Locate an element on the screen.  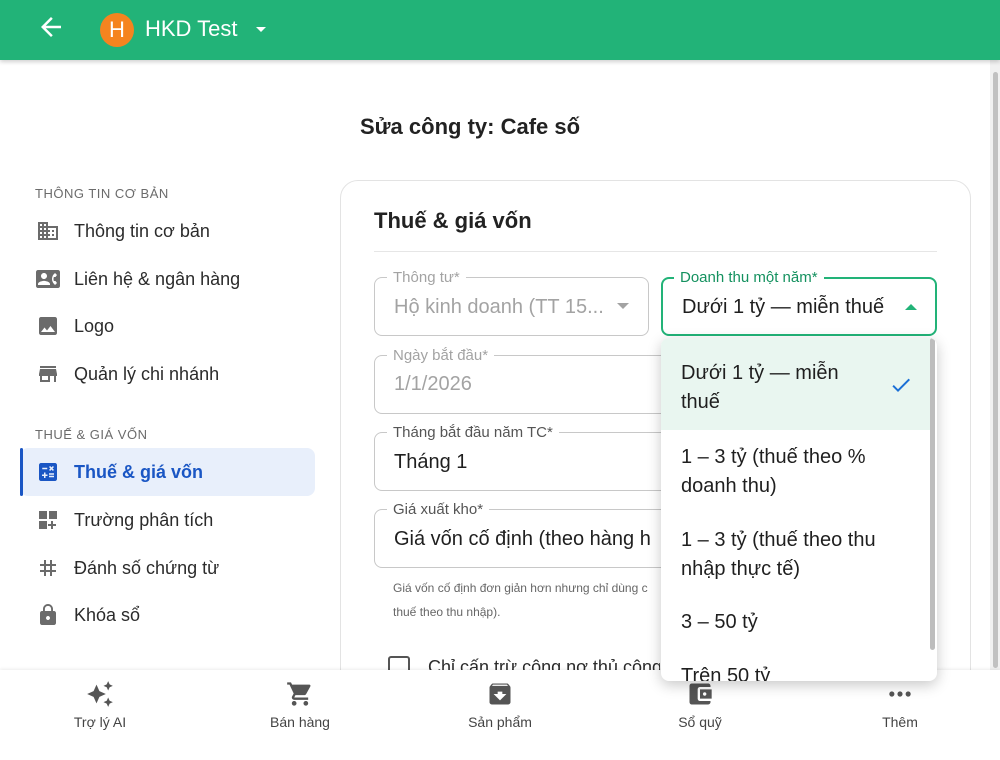
revenue-option-label: 1 – 3 tỷ (thuế theo % doanh thu) is located at coordinates (773, 471).